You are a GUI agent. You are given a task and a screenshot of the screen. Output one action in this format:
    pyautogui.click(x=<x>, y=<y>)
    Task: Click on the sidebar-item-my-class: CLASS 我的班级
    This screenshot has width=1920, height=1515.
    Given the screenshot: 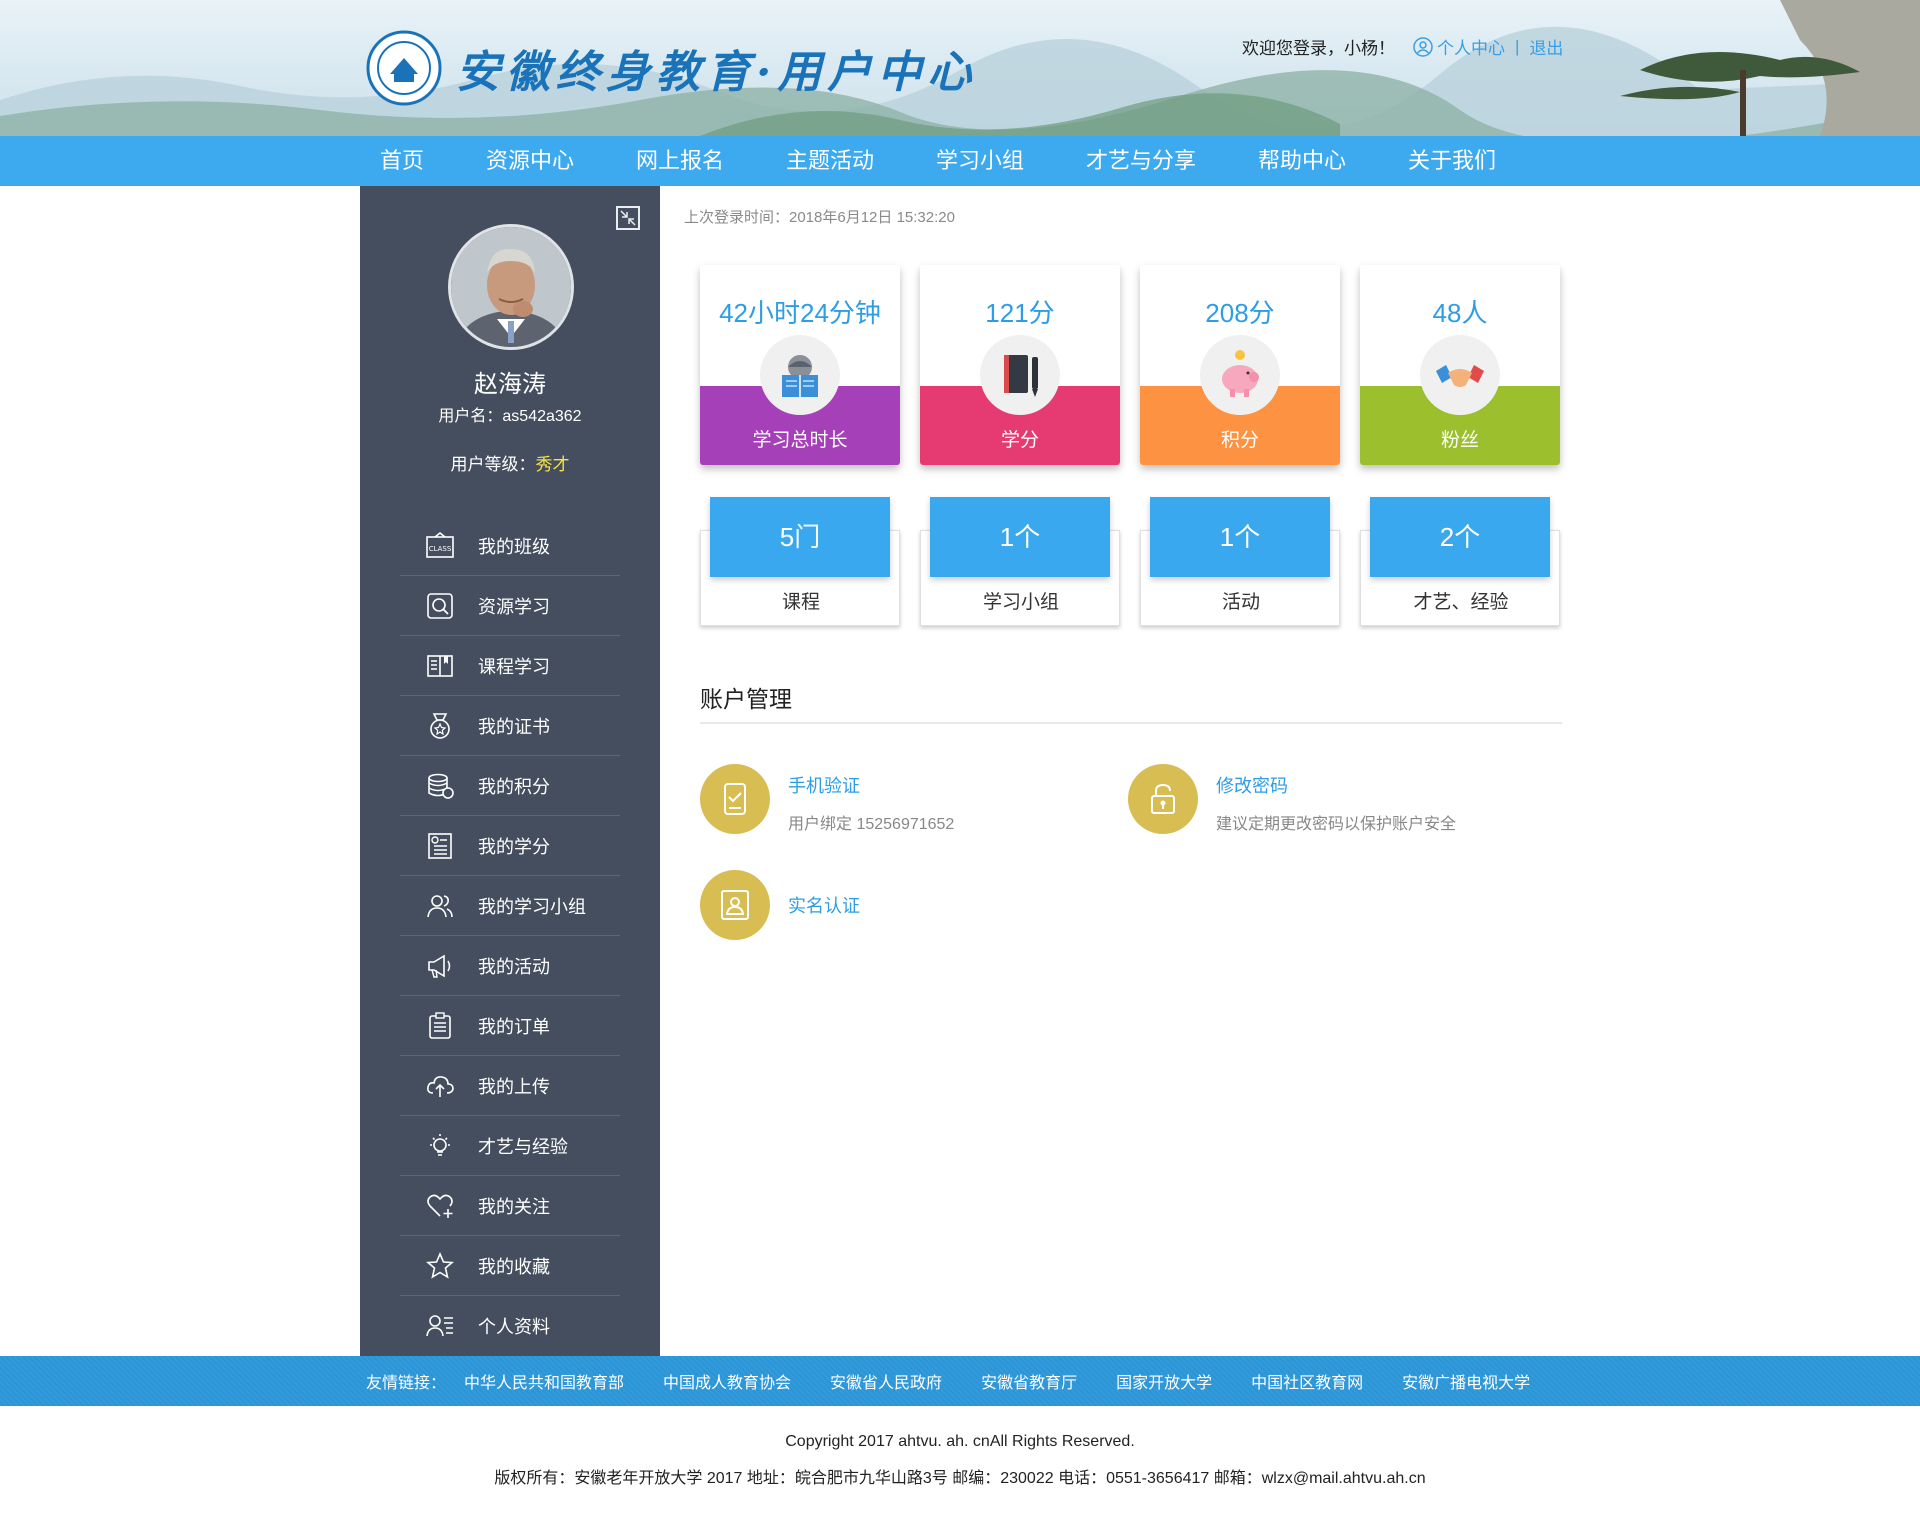 What is the action you would take?
    pyautogui.click(x=510, y=546)
    